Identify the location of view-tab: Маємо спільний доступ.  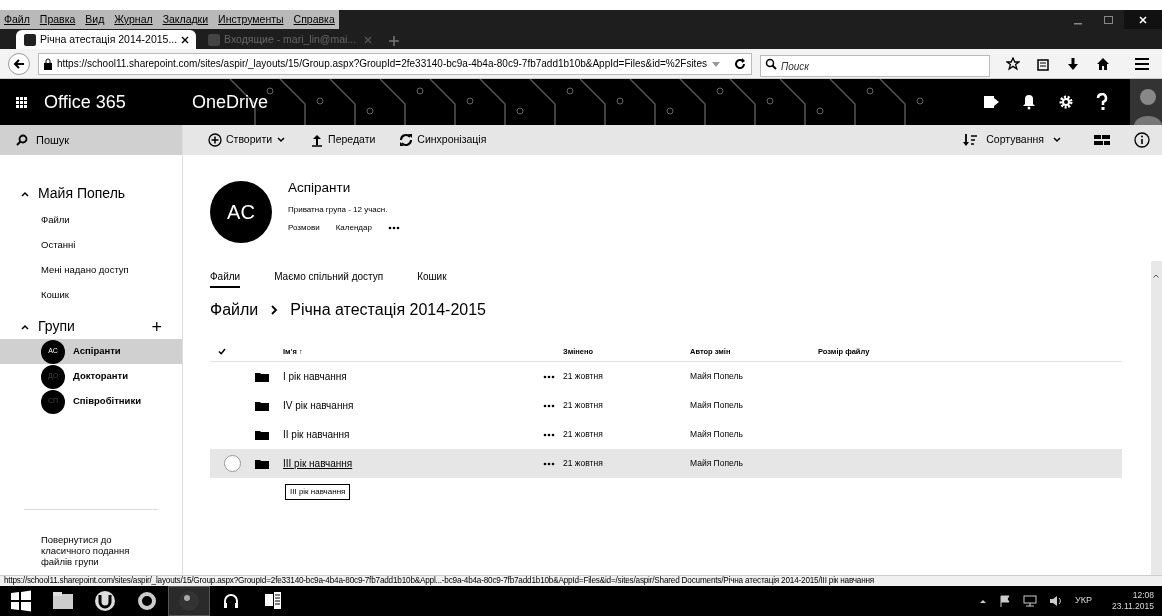
(329, 278).